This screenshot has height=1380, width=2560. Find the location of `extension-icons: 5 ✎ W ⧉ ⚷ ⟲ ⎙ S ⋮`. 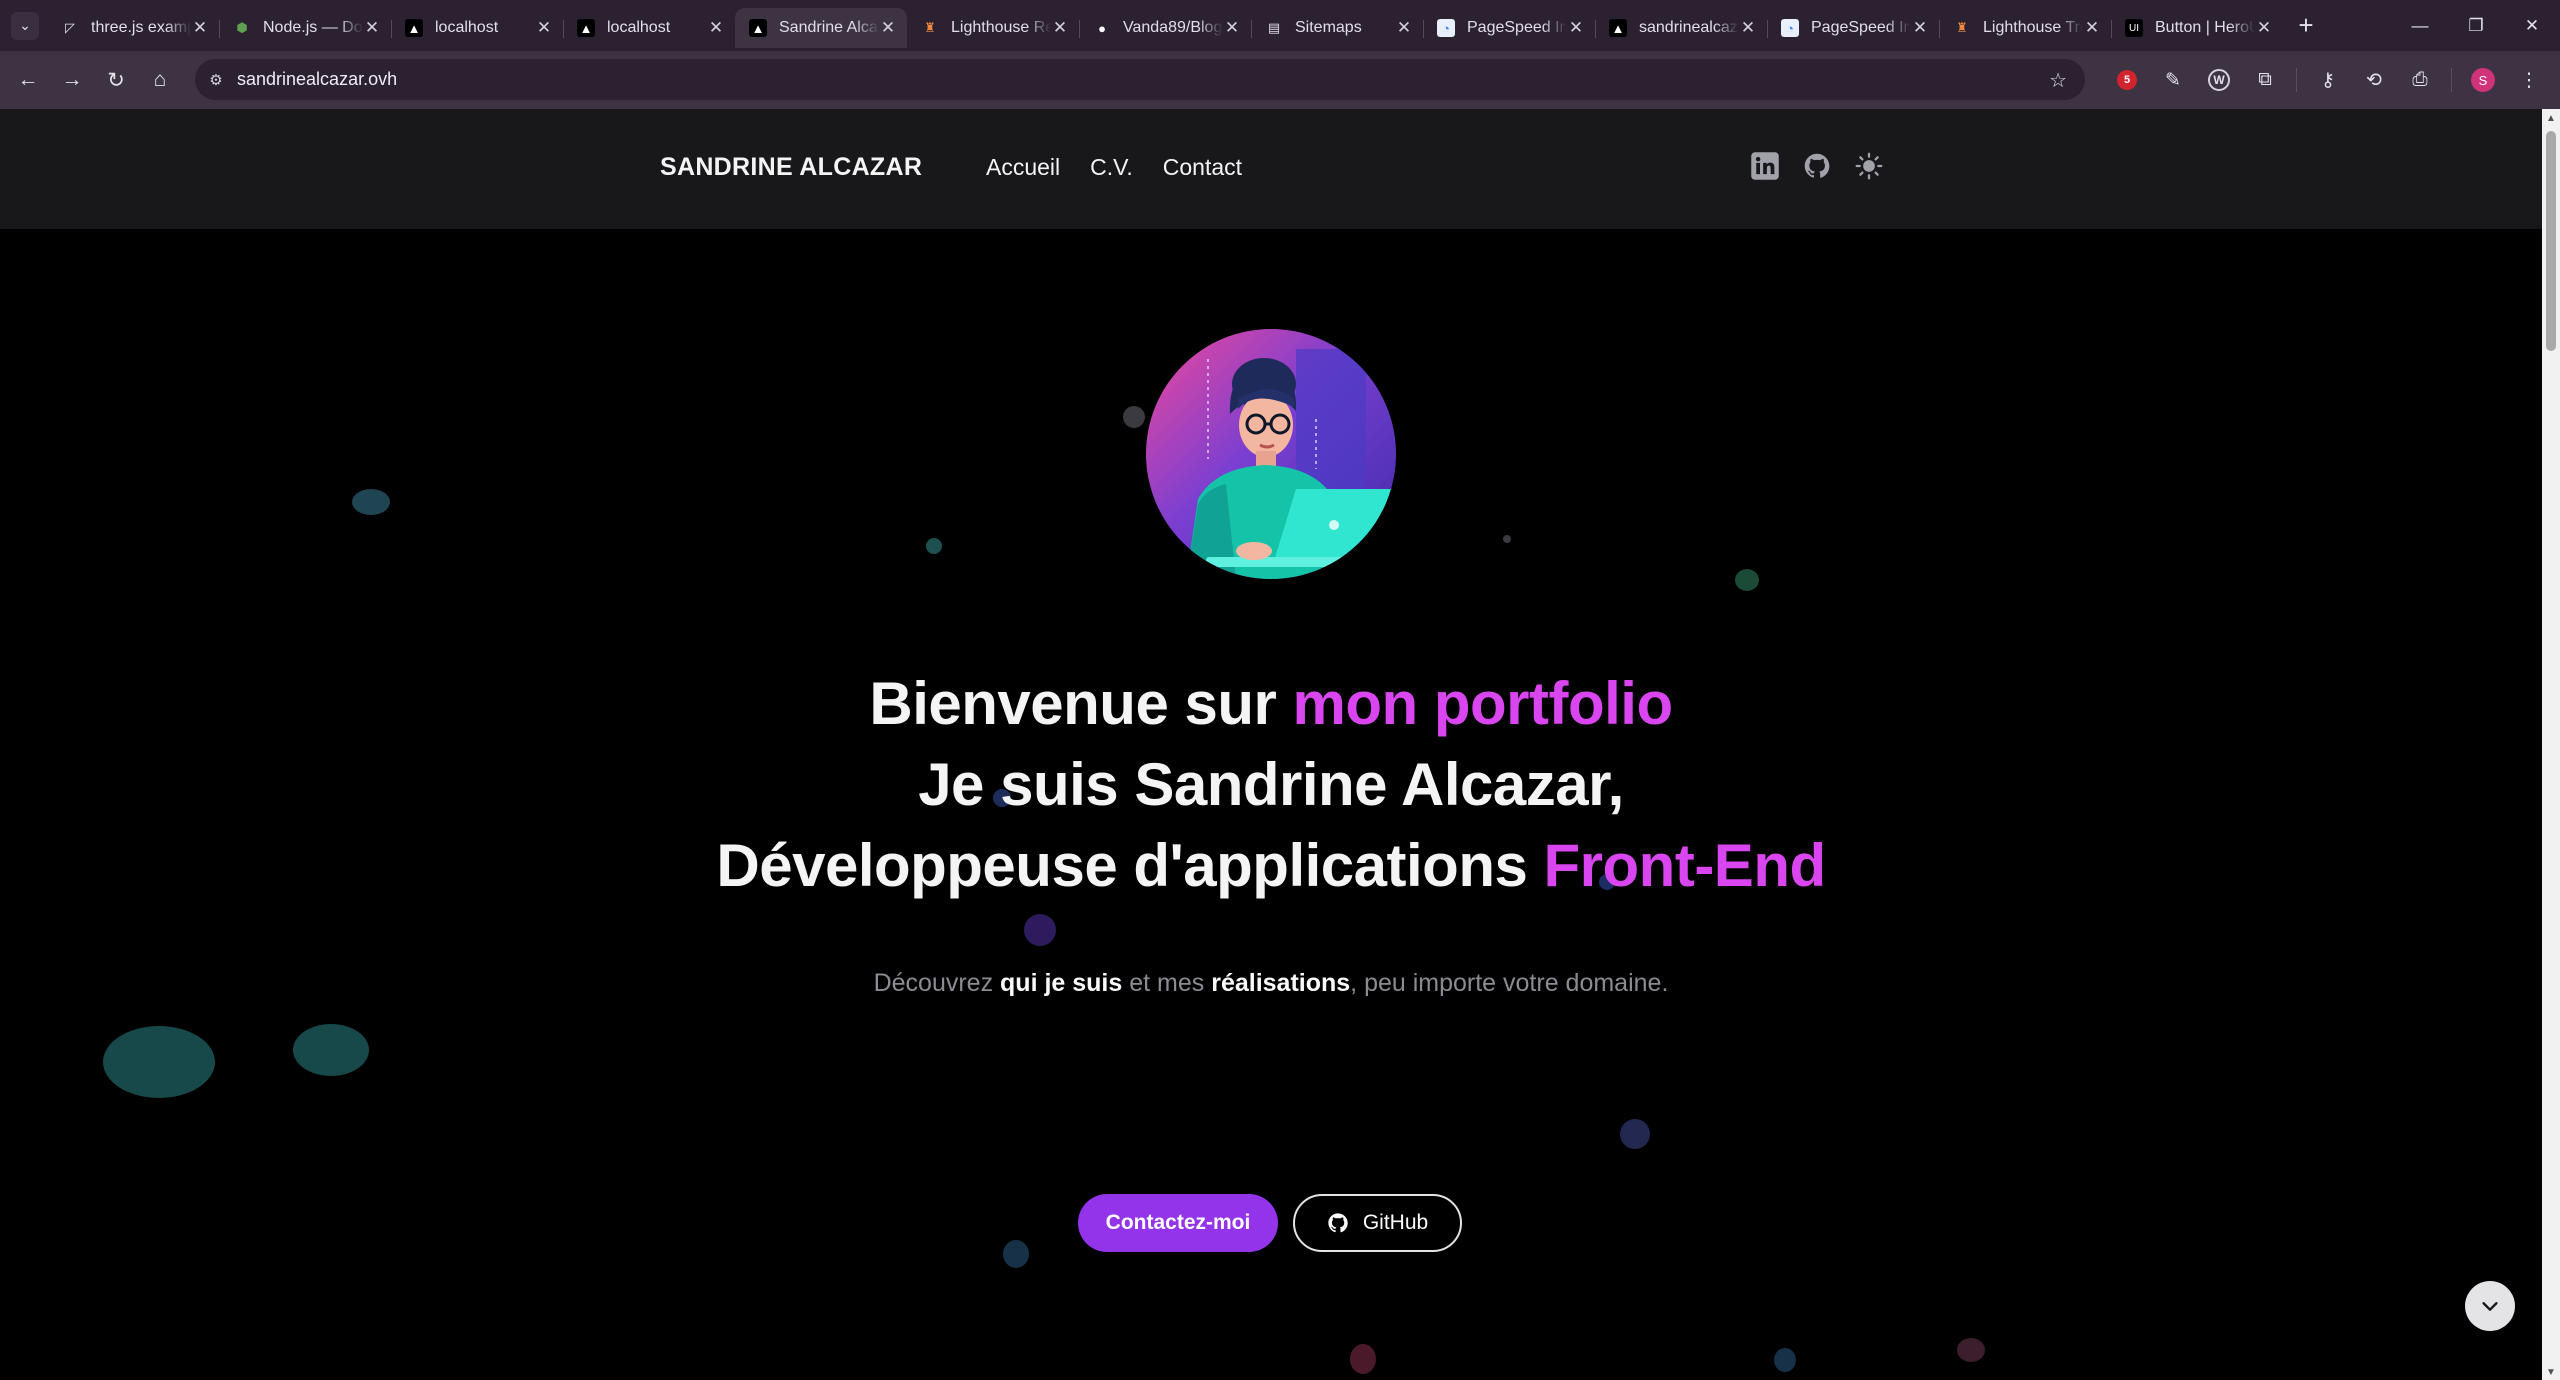

extension-icons: 5 ✎ W ⧉ ⚷ ⟲ ⎙ S ⋮ is located at coordinates (2328, 80).